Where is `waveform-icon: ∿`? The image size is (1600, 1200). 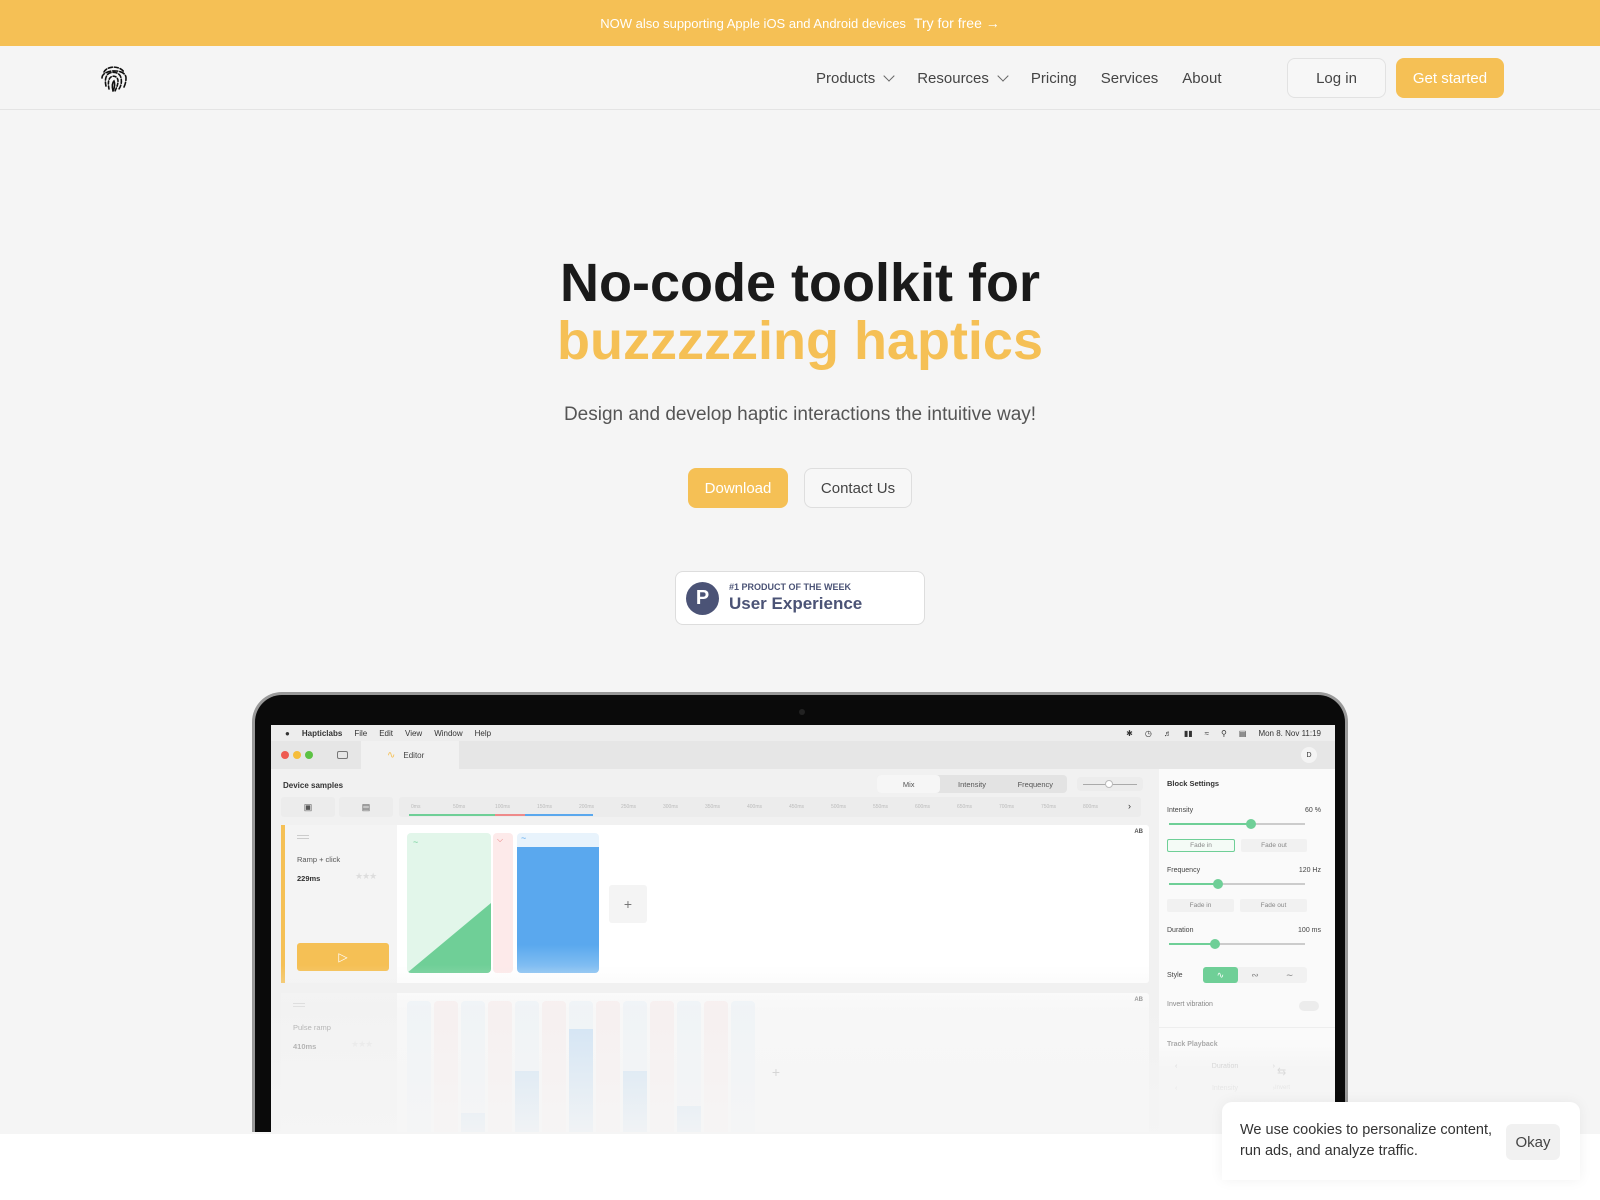
waveform-icon: ∿ is located at coordinates (391, 755).